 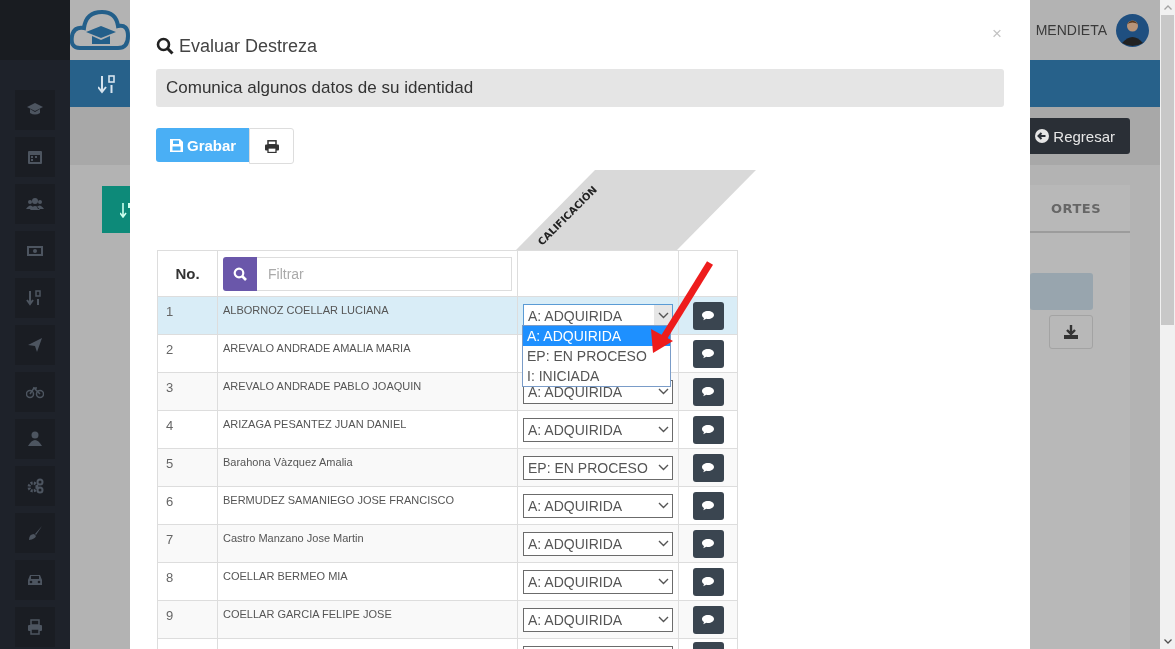 I want to click on search-button, so click(x=240, y=273).